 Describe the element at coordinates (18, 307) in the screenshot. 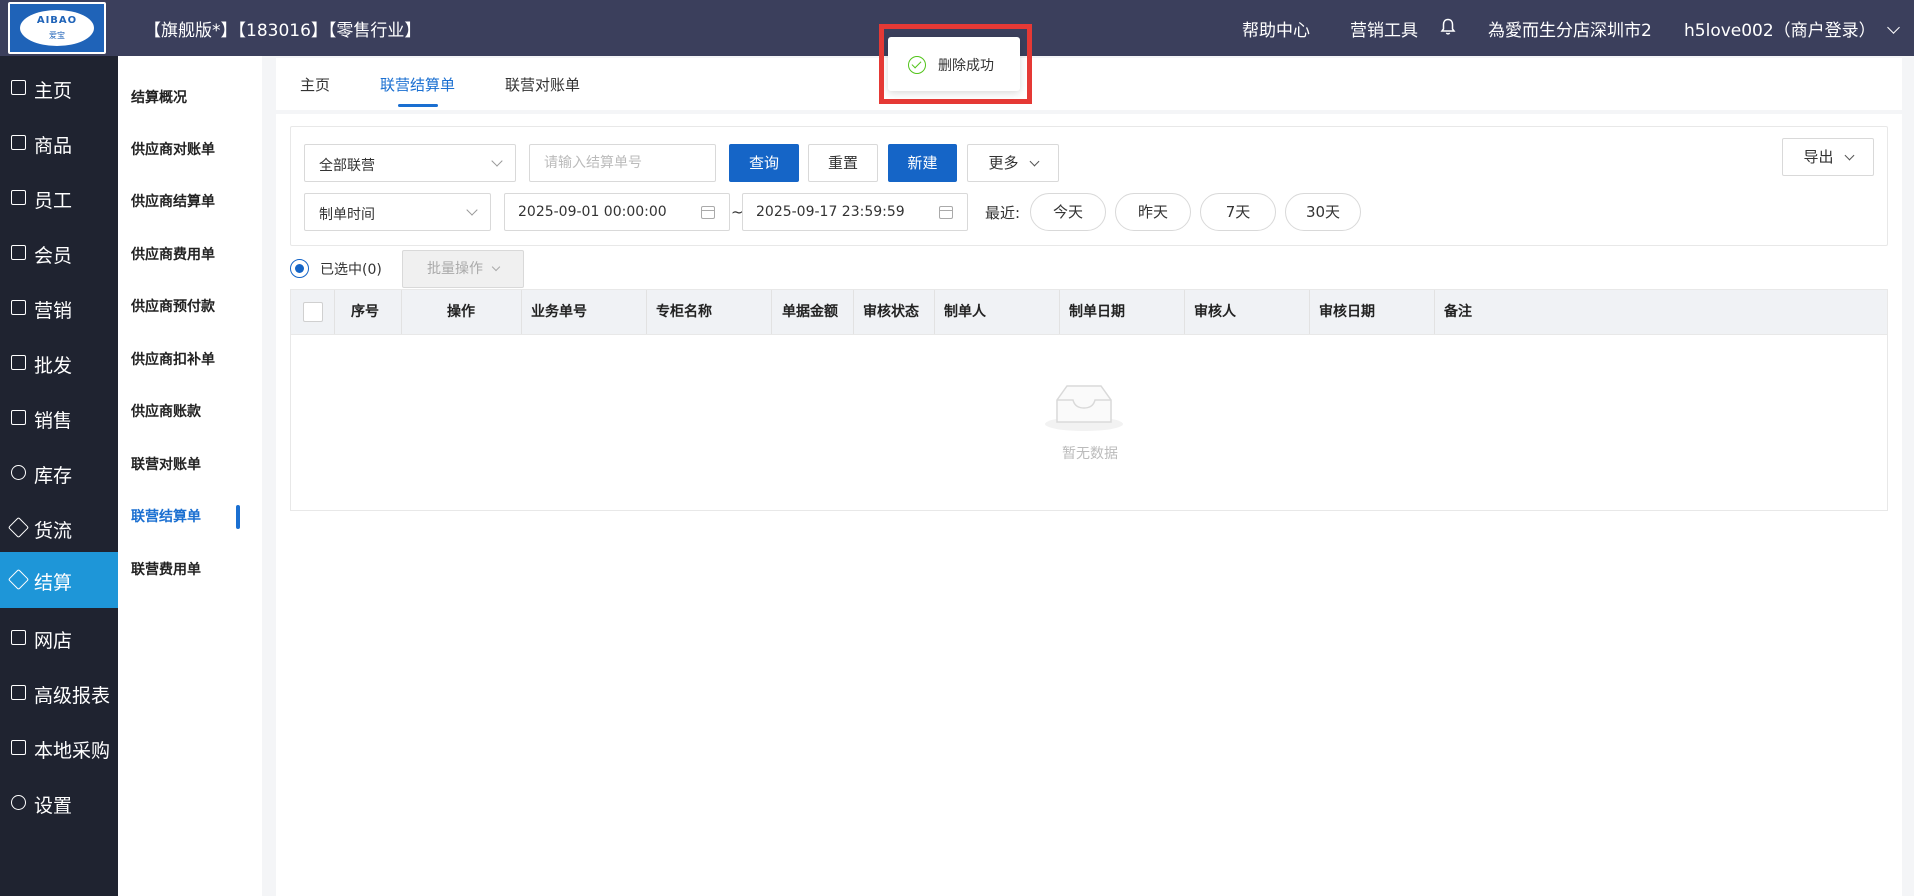

I see `megaphone-icon` at that location.